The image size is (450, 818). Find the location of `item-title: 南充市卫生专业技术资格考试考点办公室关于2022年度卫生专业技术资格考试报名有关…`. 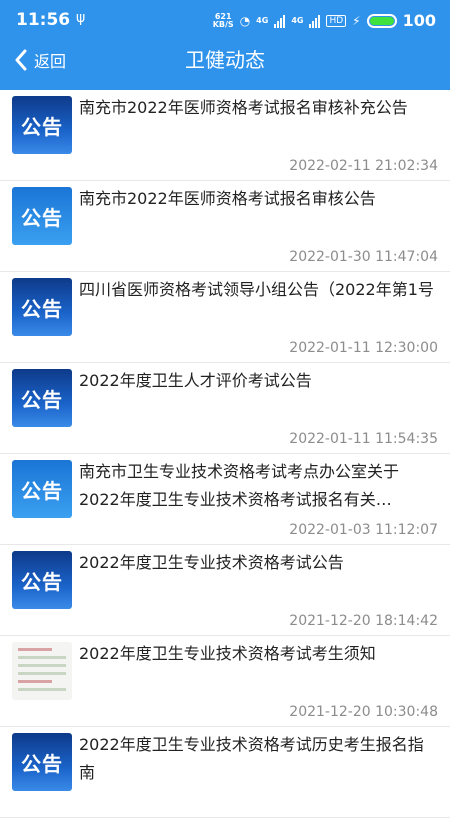

item-title: 南充市卫生专业技术资格考试考点办公室关于2022年度卫生专业技术资格考试报名有关… is located at coordinates (239, 485).